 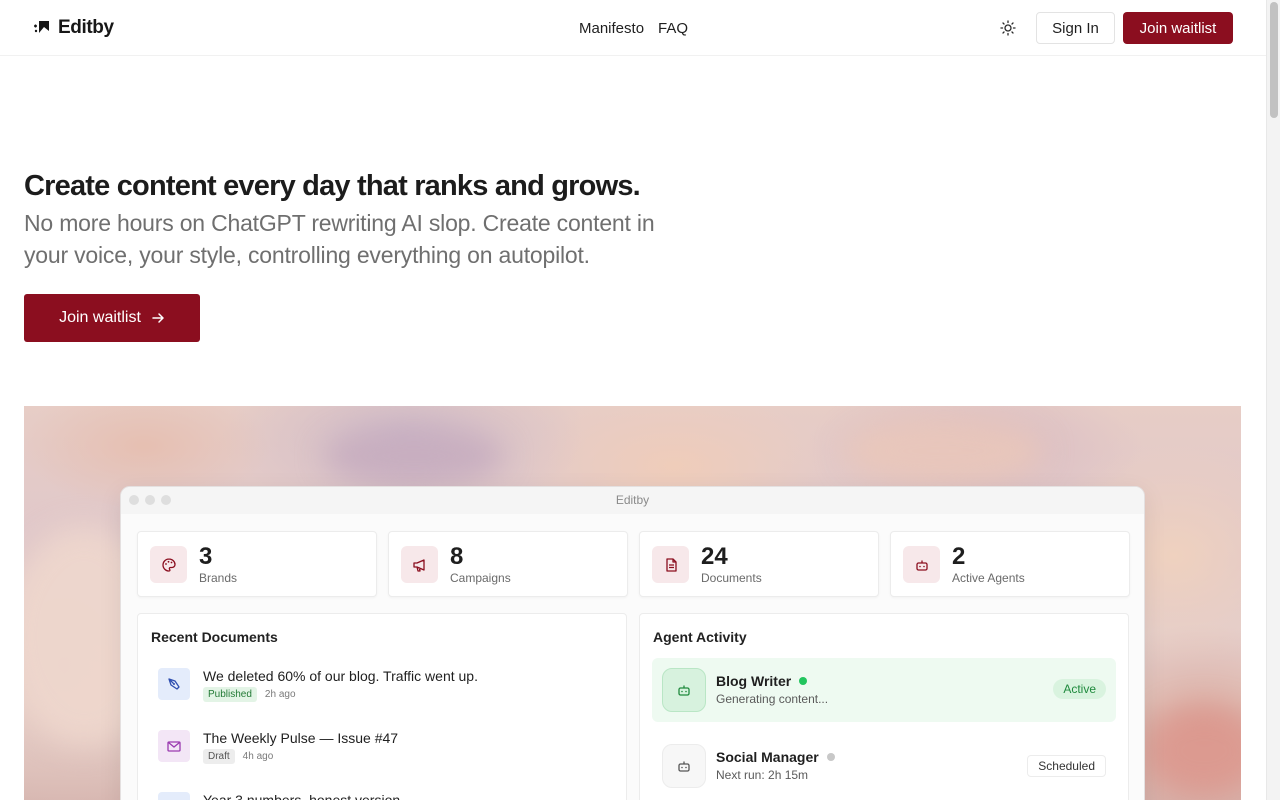 I want to click on agent-name: Social Manager, so click(x=767, y=757).